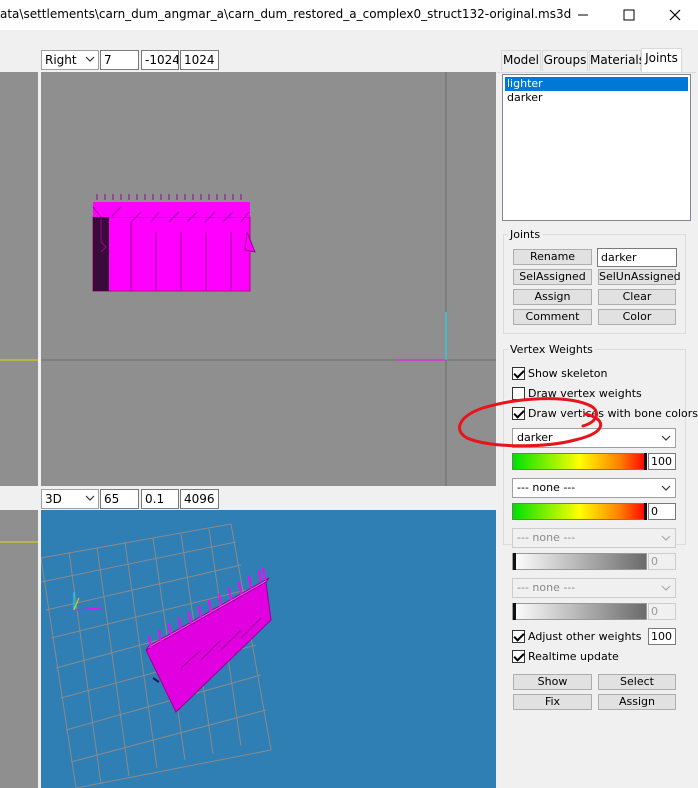 This screenshot has width=698, height=788. I want to click on close-button, so click(675, 15).